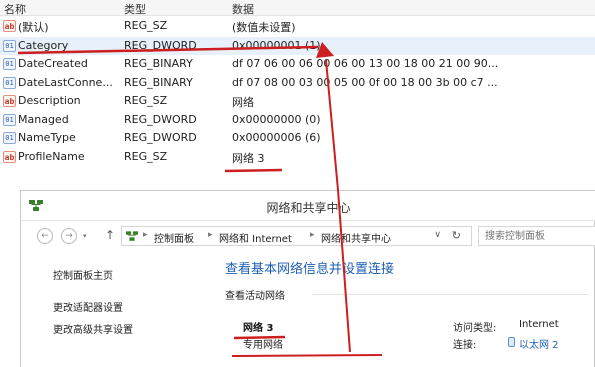  What do you see at coordinates (93, 328) in the screenshot?
I see `sidebar-item-advanced-sharing: 更改高级共享设置` at bounding box center [93, 328].